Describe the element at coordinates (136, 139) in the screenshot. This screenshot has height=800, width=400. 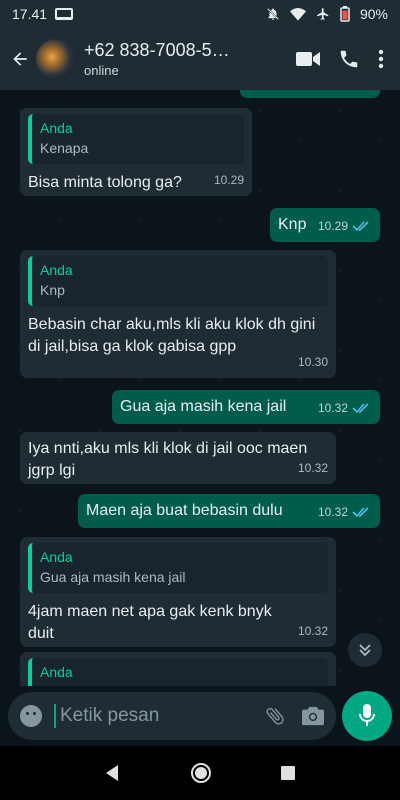
I see `quoted-message: Anda Kenapa` at that location.